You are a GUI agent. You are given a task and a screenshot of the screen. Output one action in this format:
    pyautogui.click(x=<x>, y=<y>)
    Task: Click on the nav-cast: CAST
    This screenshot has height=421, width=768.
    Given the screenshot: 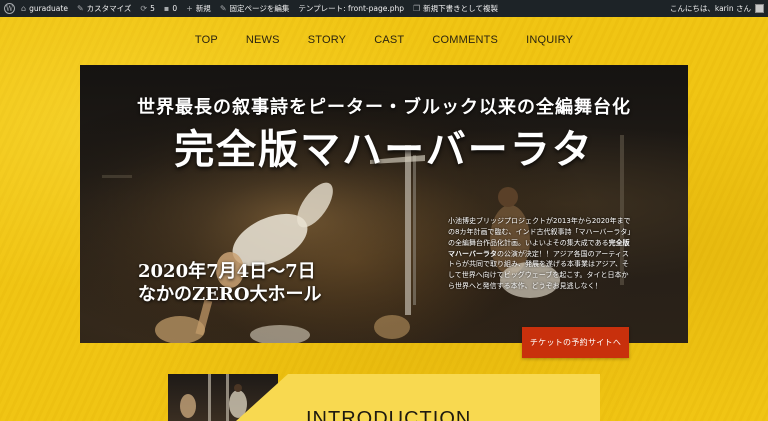 What is the action you would take?
    pyautogui.click(x=389, y=40)
    